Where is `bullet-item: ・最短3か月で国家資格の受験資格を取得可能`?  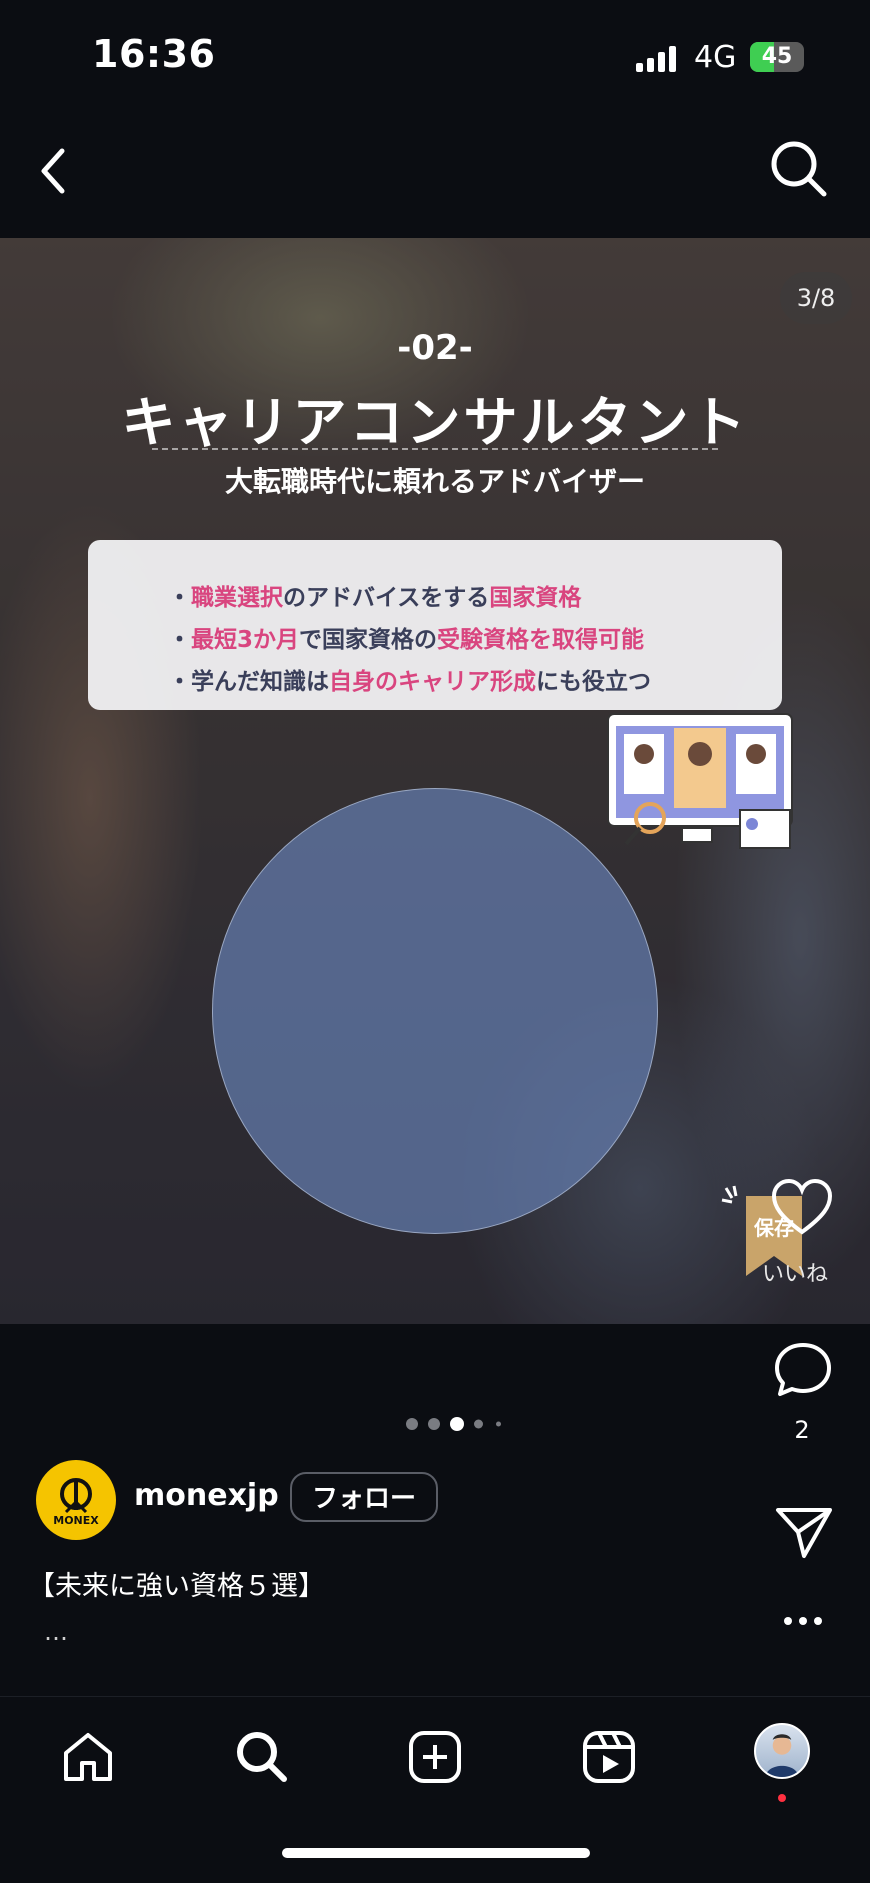
bullet-item: ・最短3か月で国家資格の受験資格を取得可能 is located at coordinates (406, 640).